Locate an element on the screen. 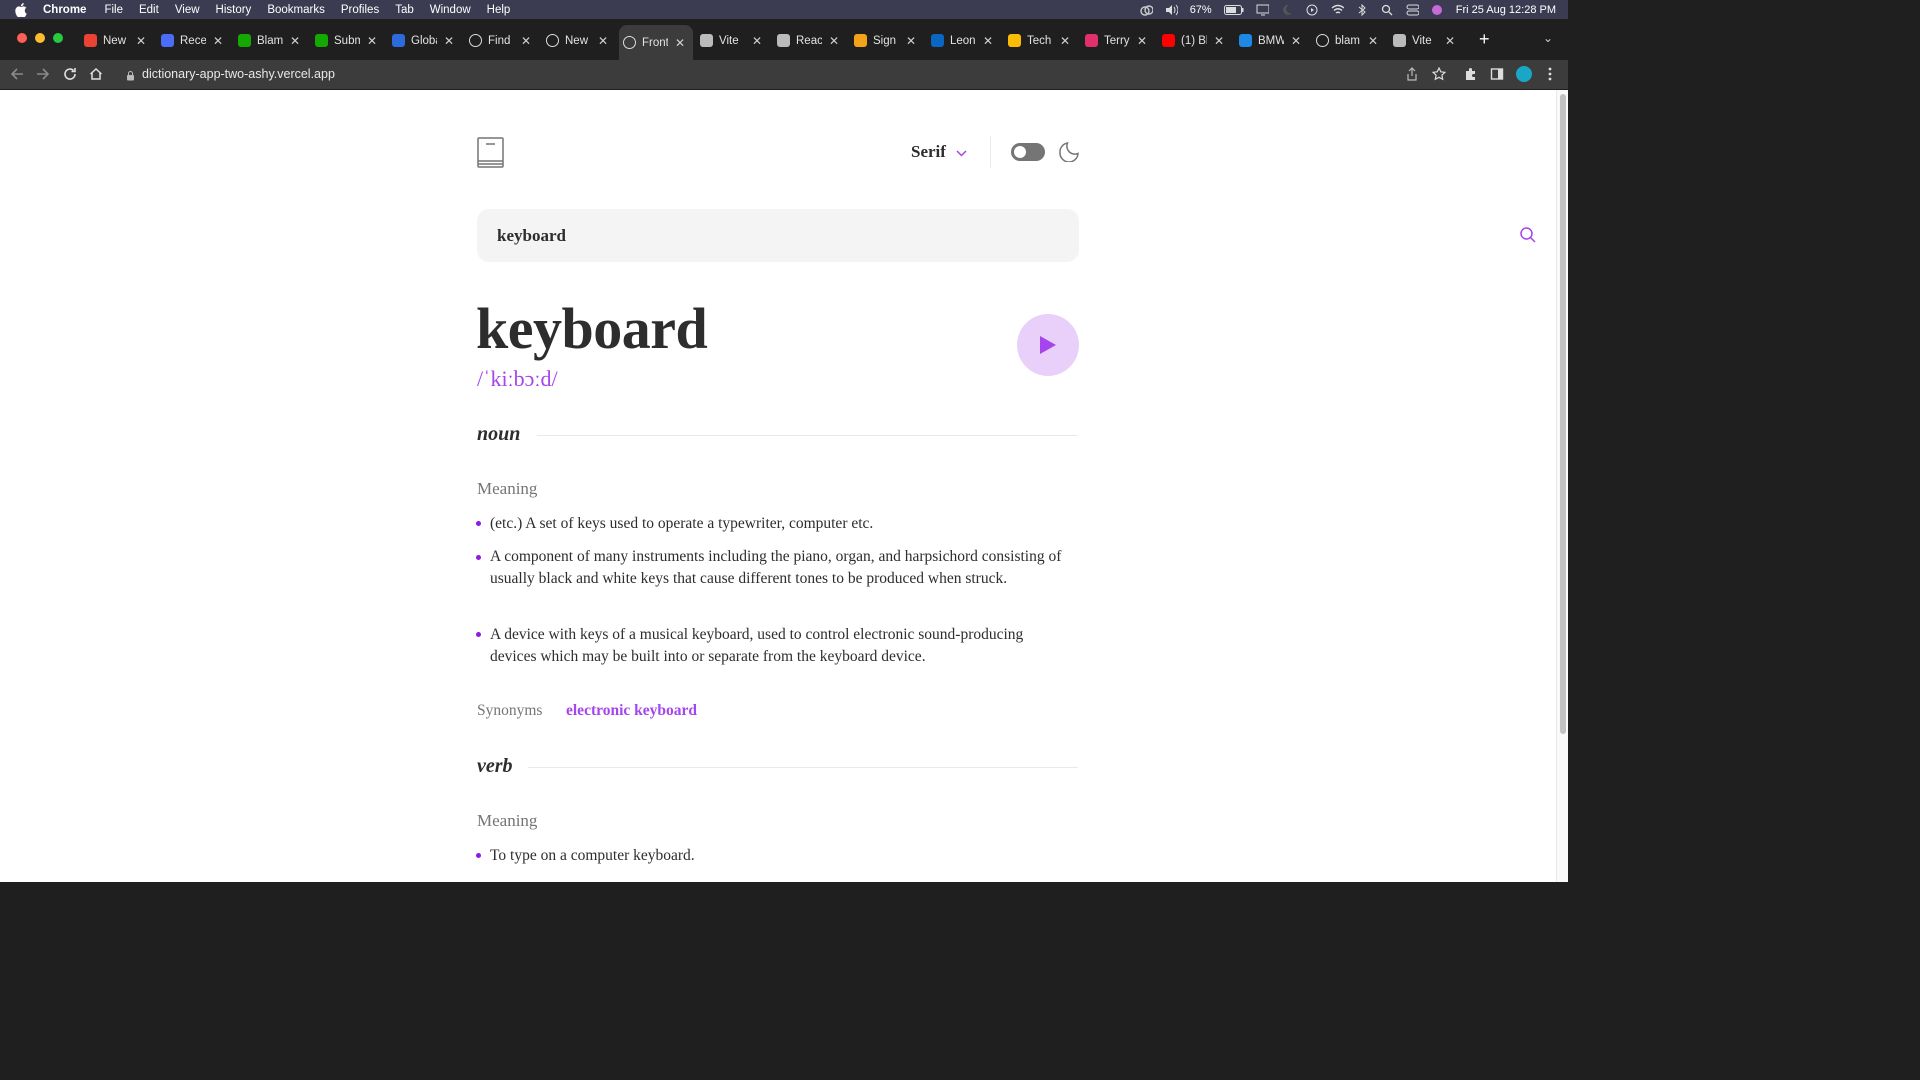  menu-history: History is located at coordinates (234, 10).